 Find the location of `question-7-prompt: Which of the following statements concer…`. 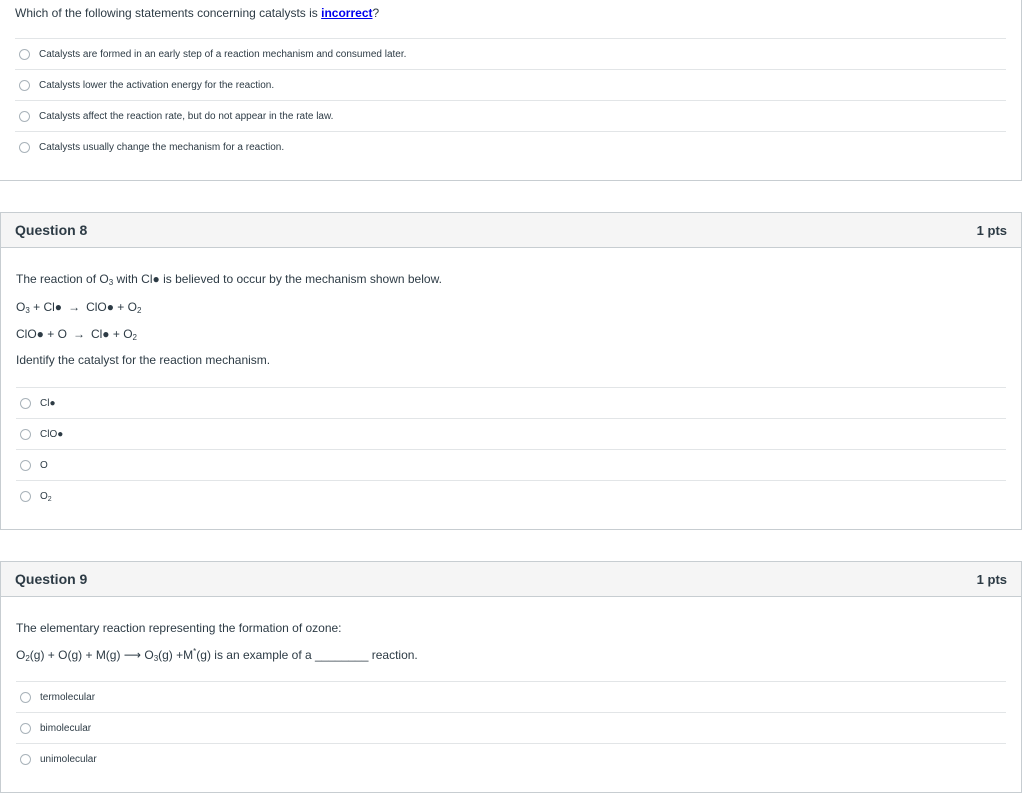

question-7-prompt: Which of the following statements concer… is located at coordinates (197, 13).